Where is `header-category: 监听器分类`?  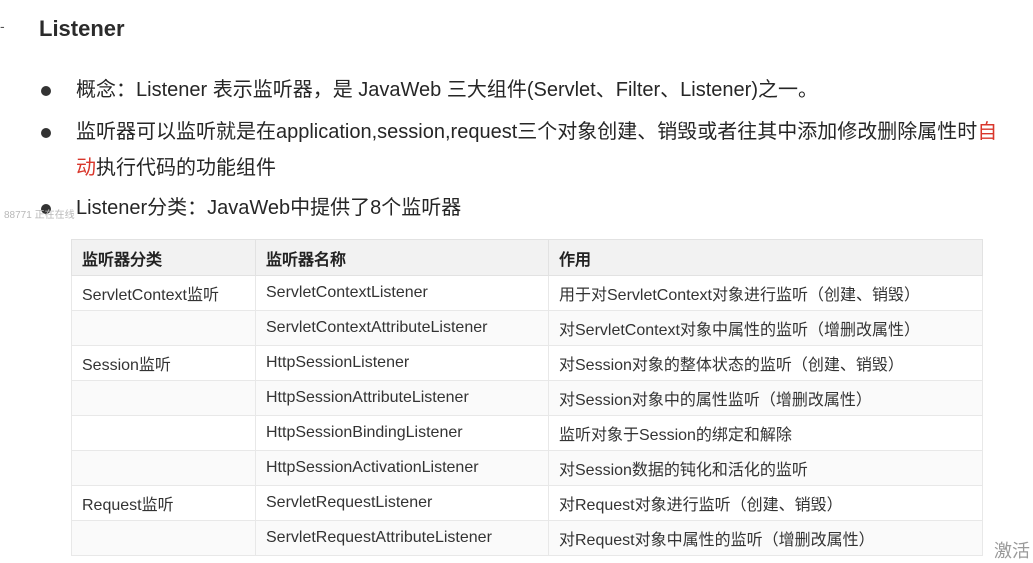
header-category: 监听器分类 is located at coordinates (163, 257).